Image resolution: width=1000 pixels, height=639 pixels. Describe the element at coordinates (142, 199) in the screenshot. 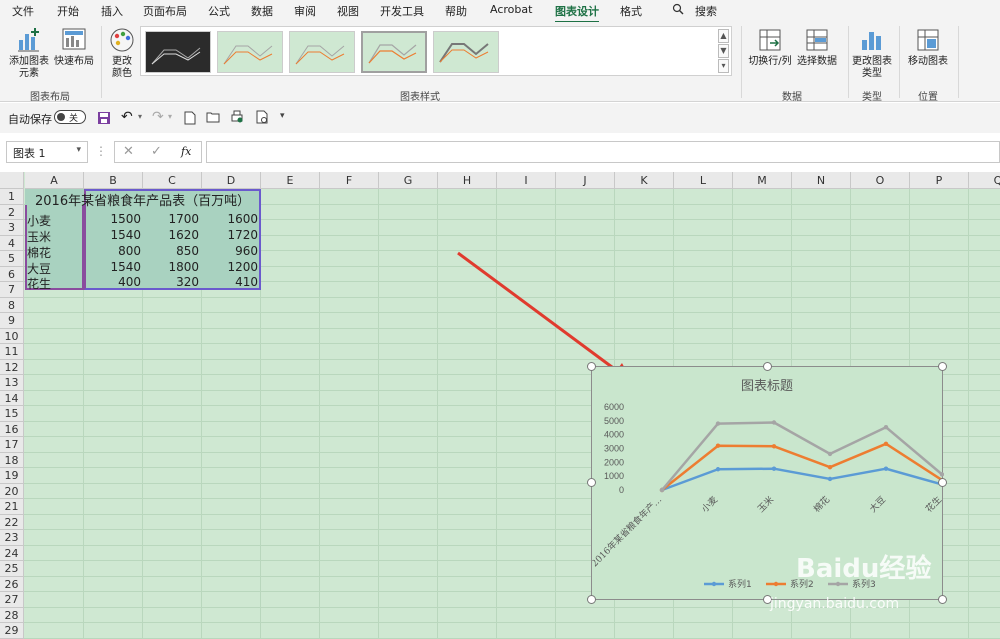

I see `table-title: 2016年某省粮食年产品表（百万吨）` at that location.